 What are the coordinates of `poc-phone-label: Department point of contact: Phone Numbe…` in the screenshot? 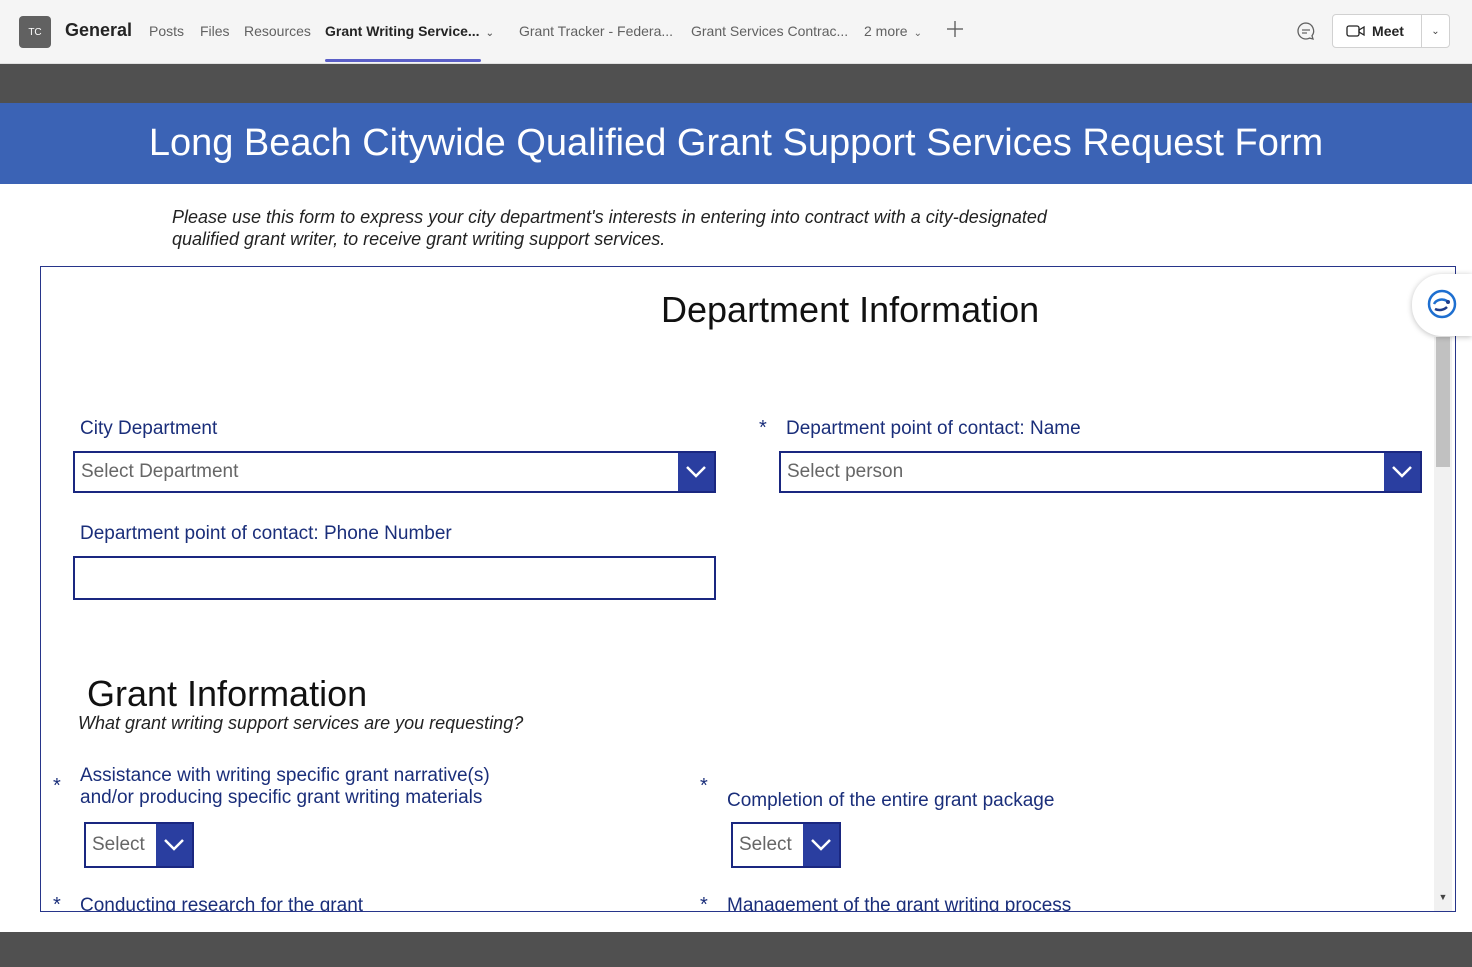 It's located at (266, 533).